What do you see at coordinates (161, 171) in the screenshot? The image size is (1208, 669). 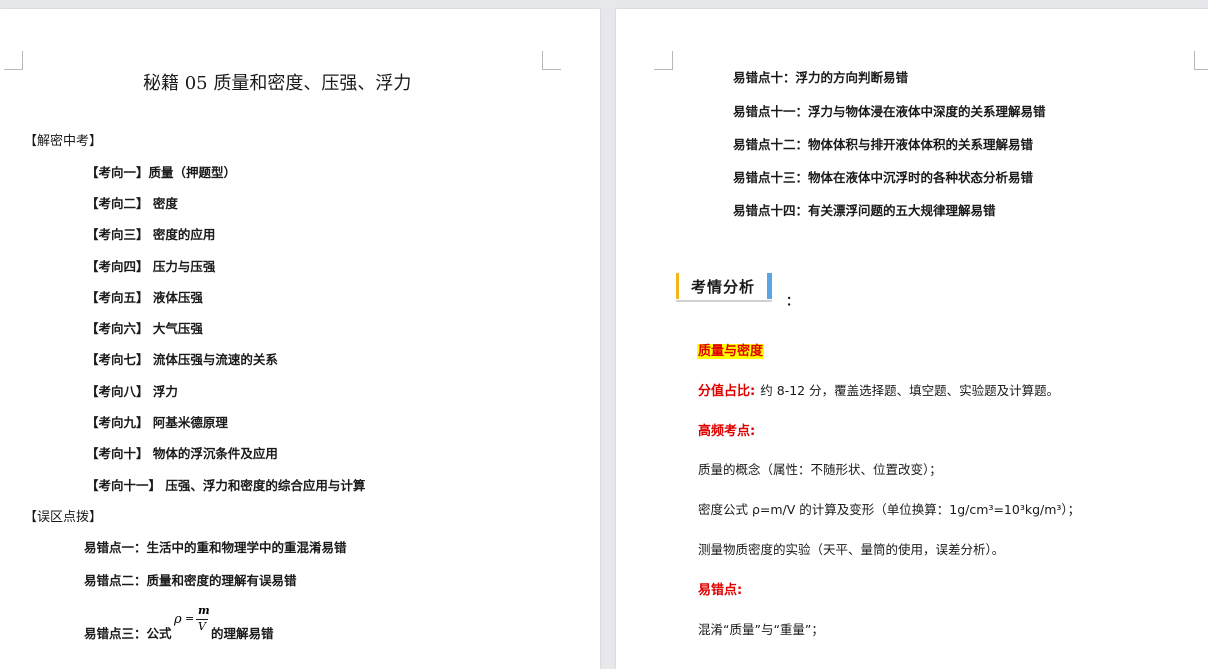 I see `direction-item: 【考向一】质量（押题型）` at bounding box center [161, 171].